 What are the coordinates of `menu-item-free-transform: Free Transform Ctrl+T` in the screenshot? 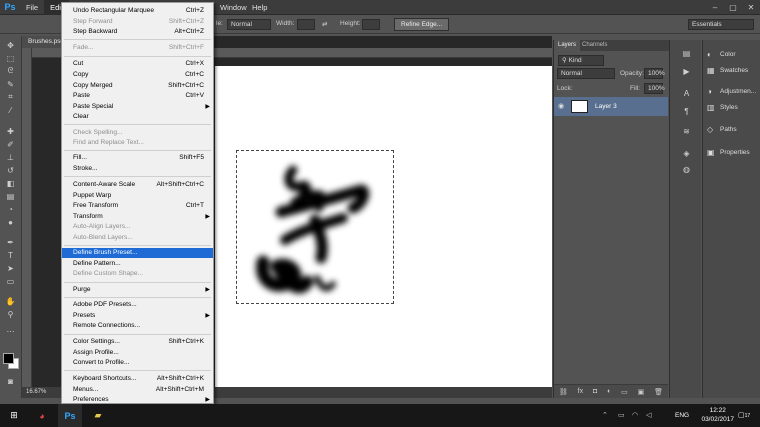 It's located at (137, 206).